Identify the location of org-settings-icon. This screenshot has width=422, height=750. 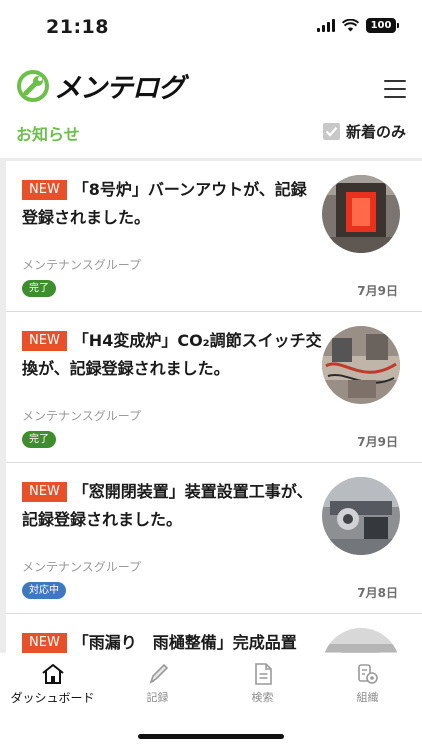
(367, 674).